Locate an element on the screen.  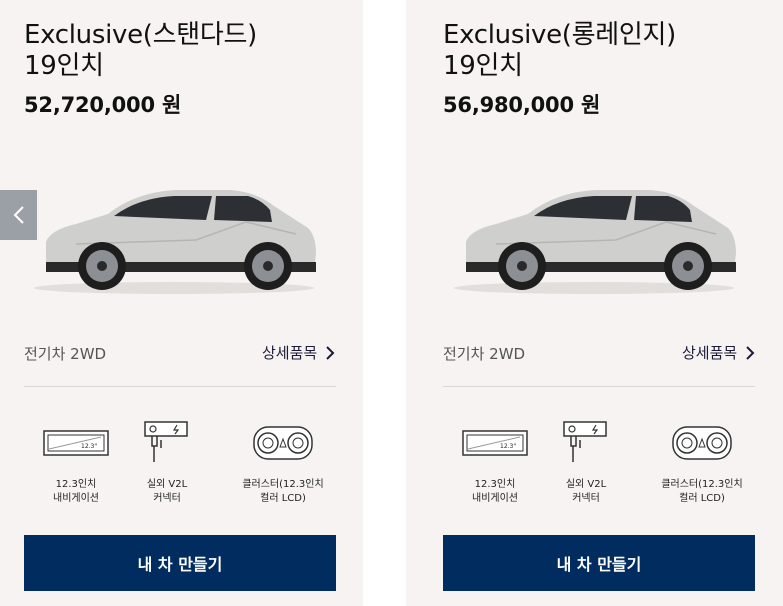
trim-title-line1: Exclusive(롱레인지) is located at coordinates (559, 35).